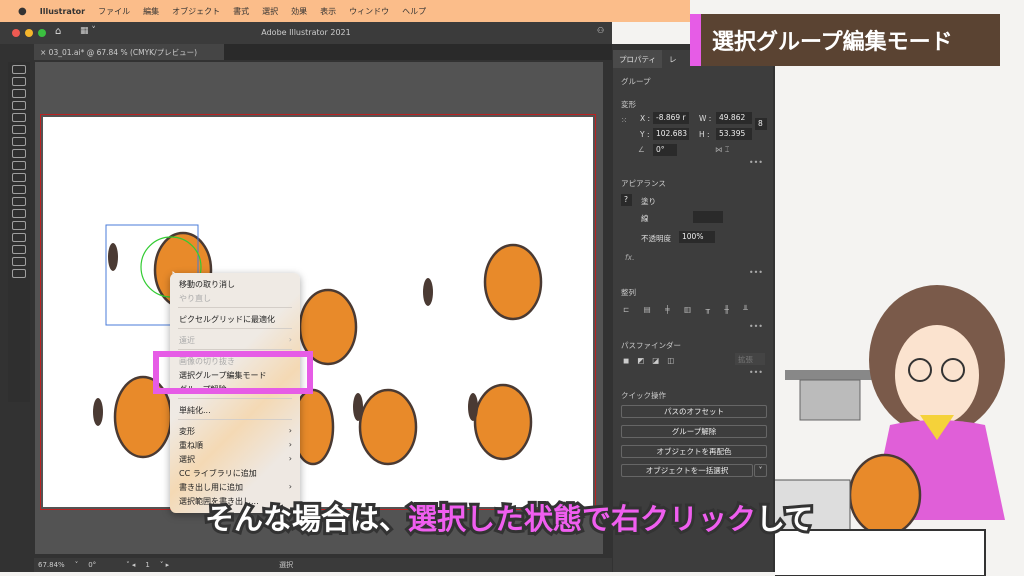 The image size is (1024, 576). Describe the element at coordinates (600, 30) in the screenshot. I see `cloud-user-icon: ⚇` at that location.